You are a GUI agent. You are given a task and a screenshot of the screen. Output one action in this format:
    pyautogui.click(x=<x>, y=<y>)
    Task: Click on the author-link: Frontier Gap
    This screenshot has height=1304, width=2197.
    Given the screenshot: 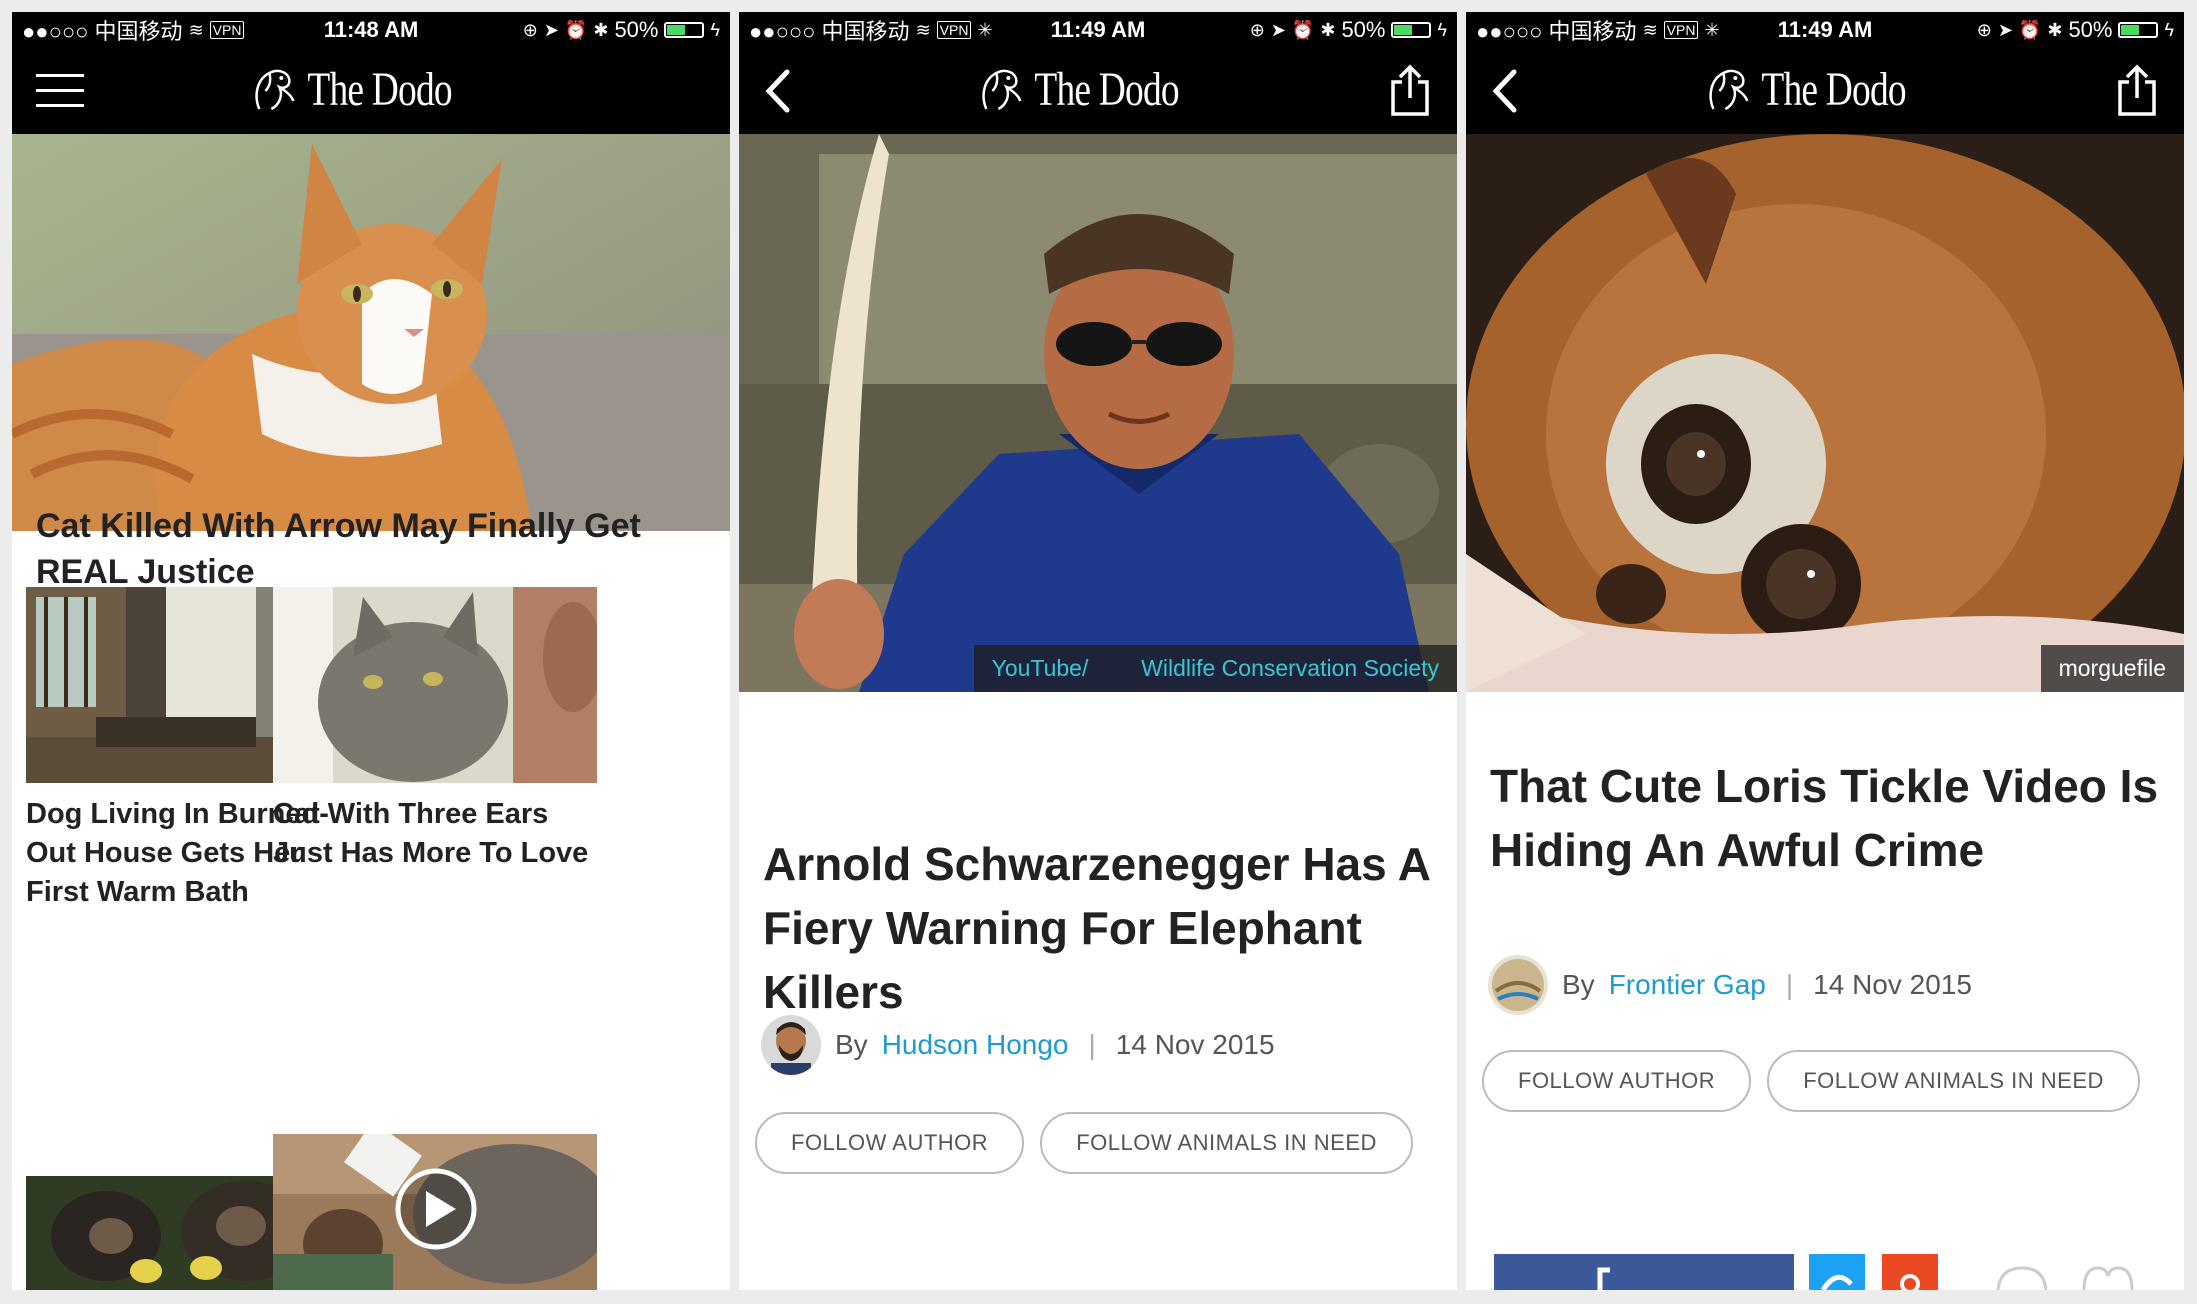 What is the action you would take?
    pyautogui.click(x=1687, y=985)
    